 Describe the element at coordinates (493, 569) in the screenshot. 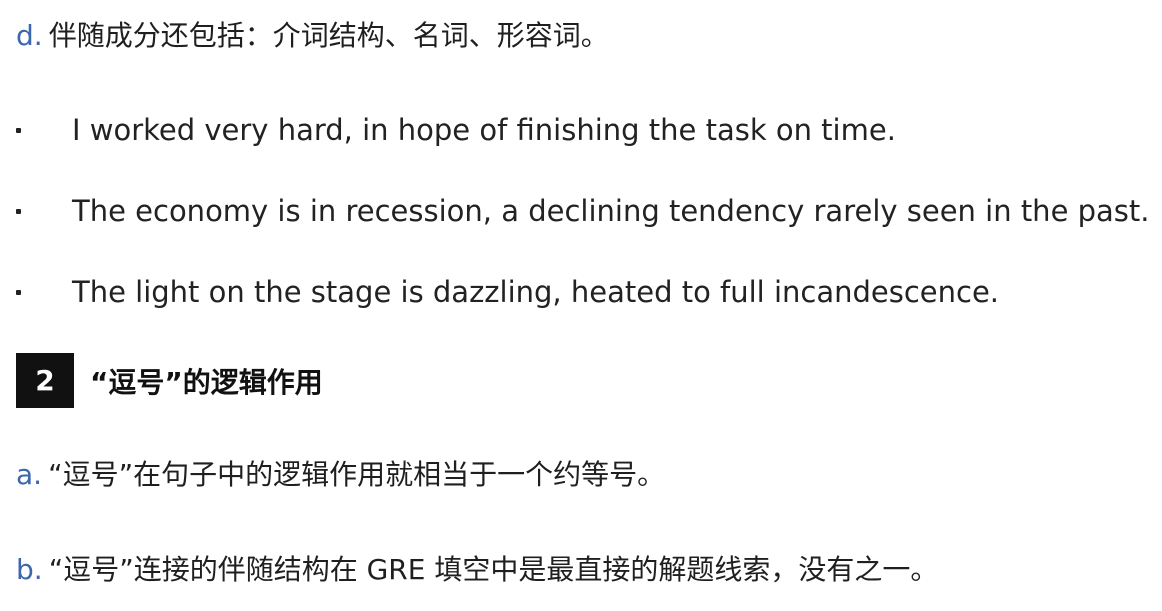

I see `item-b-text: “逗号”连接的伴随结构在 GRE 填空中是最直接的解题线索，没有之一。` at that location.